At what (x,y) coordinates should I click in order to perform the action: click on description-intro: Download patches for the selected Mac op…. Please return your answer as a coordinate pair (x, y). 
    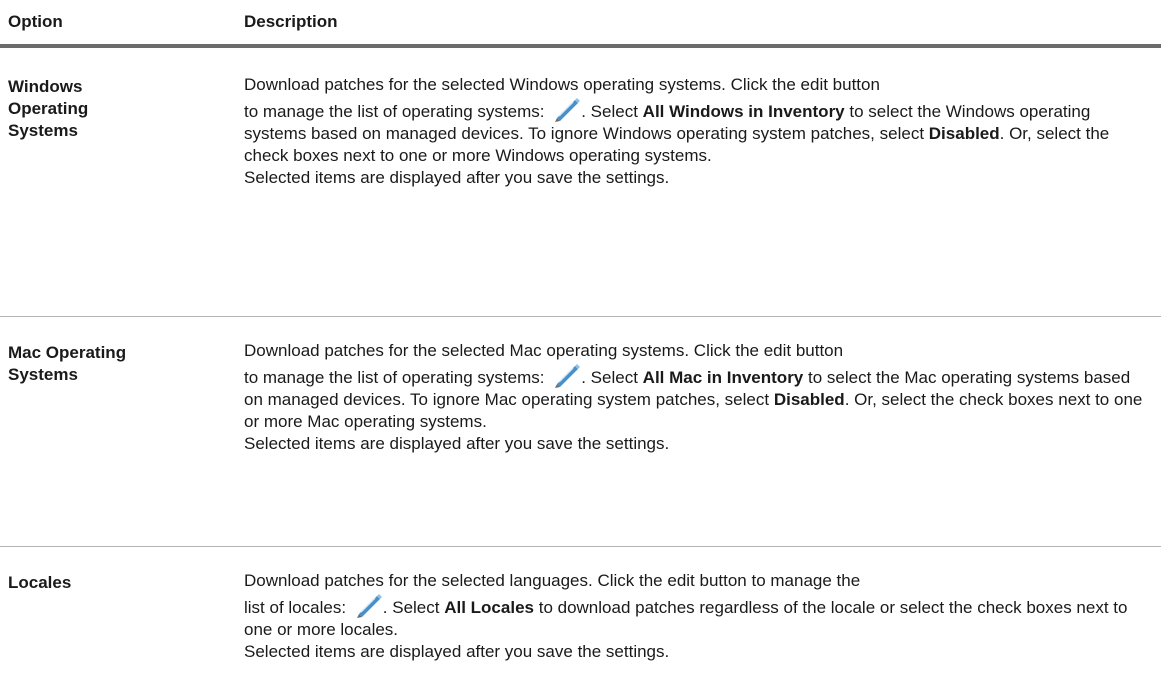
    Looking at the image, I should click on (544, 350).